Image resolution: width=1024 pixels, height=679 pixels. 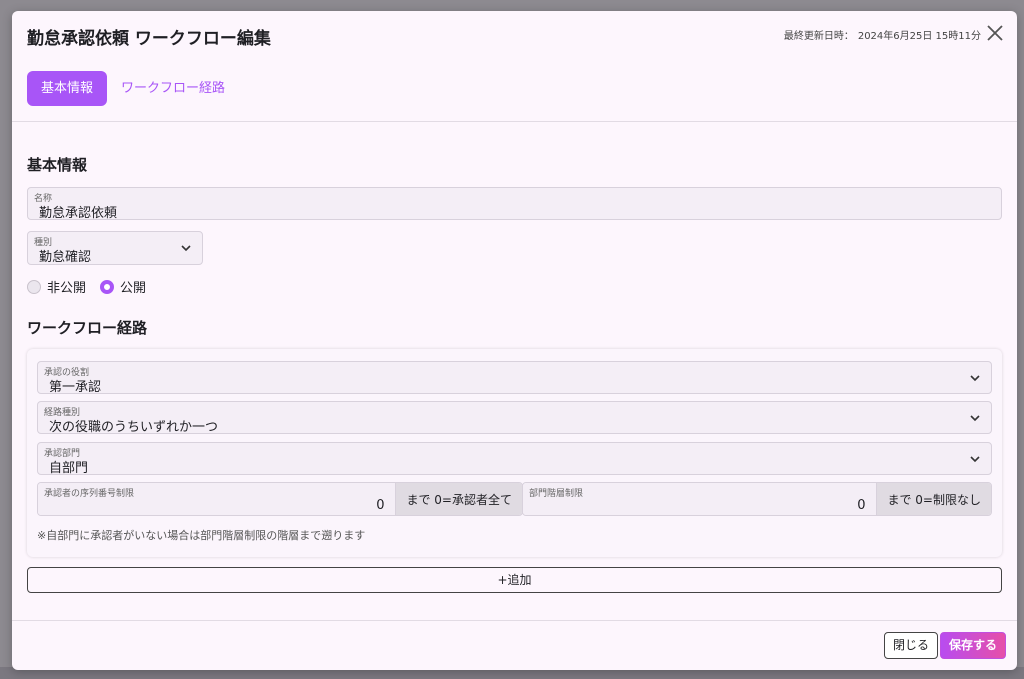 What do you see at coordinates (910, 645) in the screenshot?
I see `close-button: 閉じる` at bounding box center [910, 645].